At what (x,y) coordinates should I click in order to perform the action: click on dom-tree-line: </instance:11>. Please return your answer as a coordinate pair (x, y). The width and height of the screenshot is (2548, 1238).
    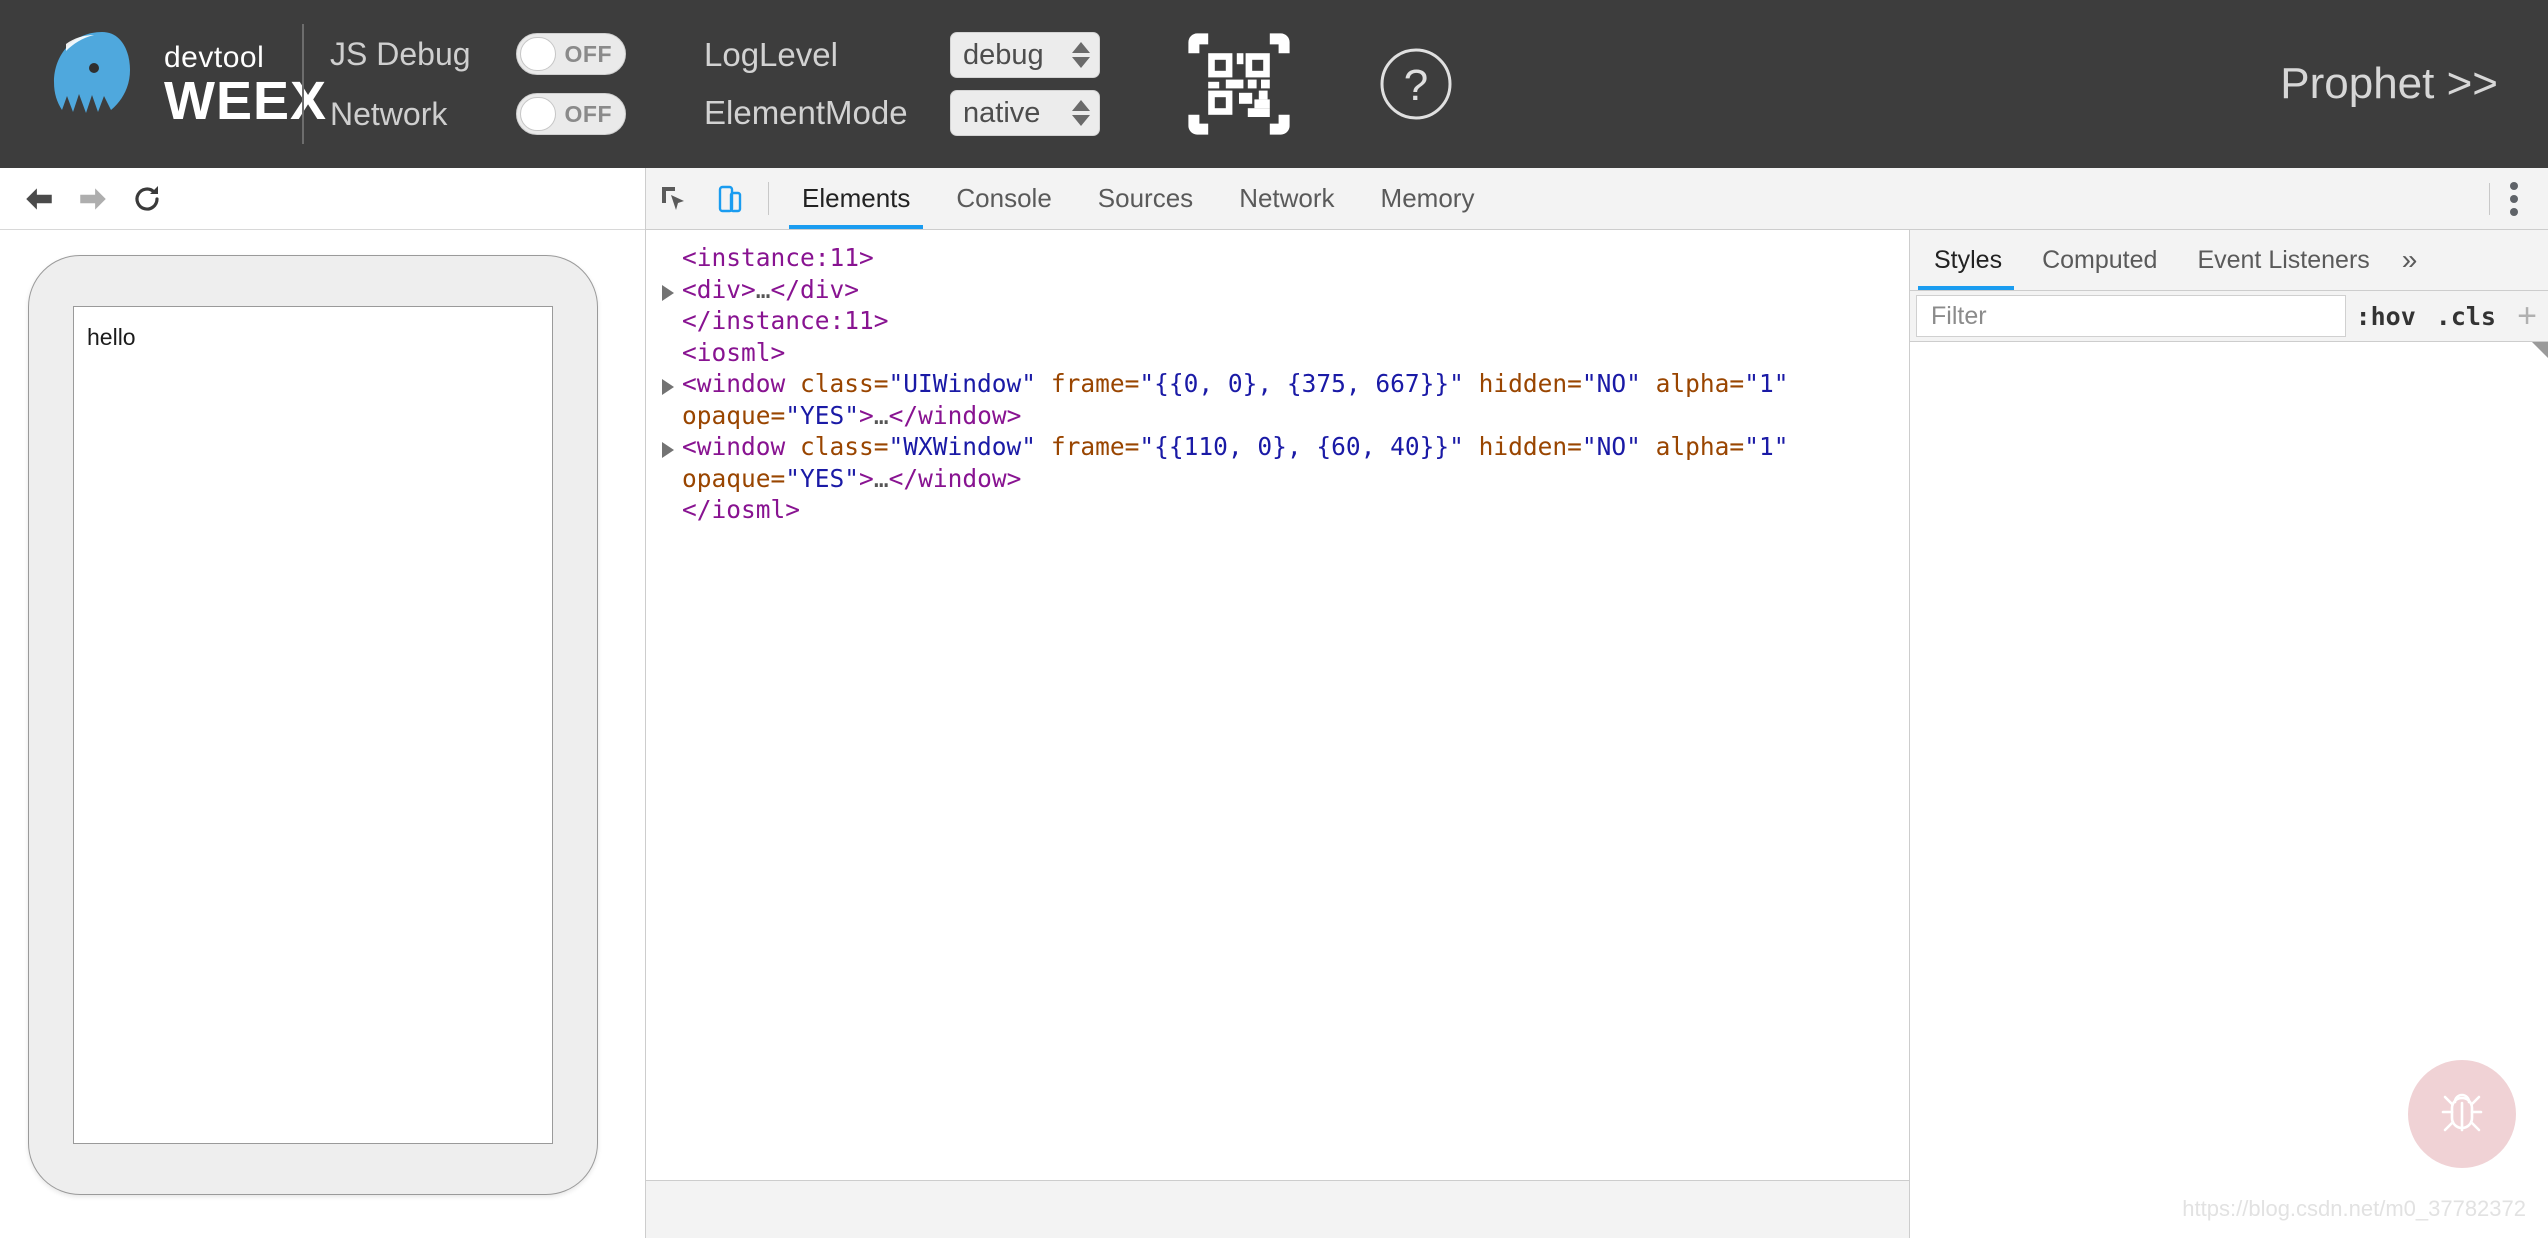
    Looking at the image, I should click on (1284, 321).